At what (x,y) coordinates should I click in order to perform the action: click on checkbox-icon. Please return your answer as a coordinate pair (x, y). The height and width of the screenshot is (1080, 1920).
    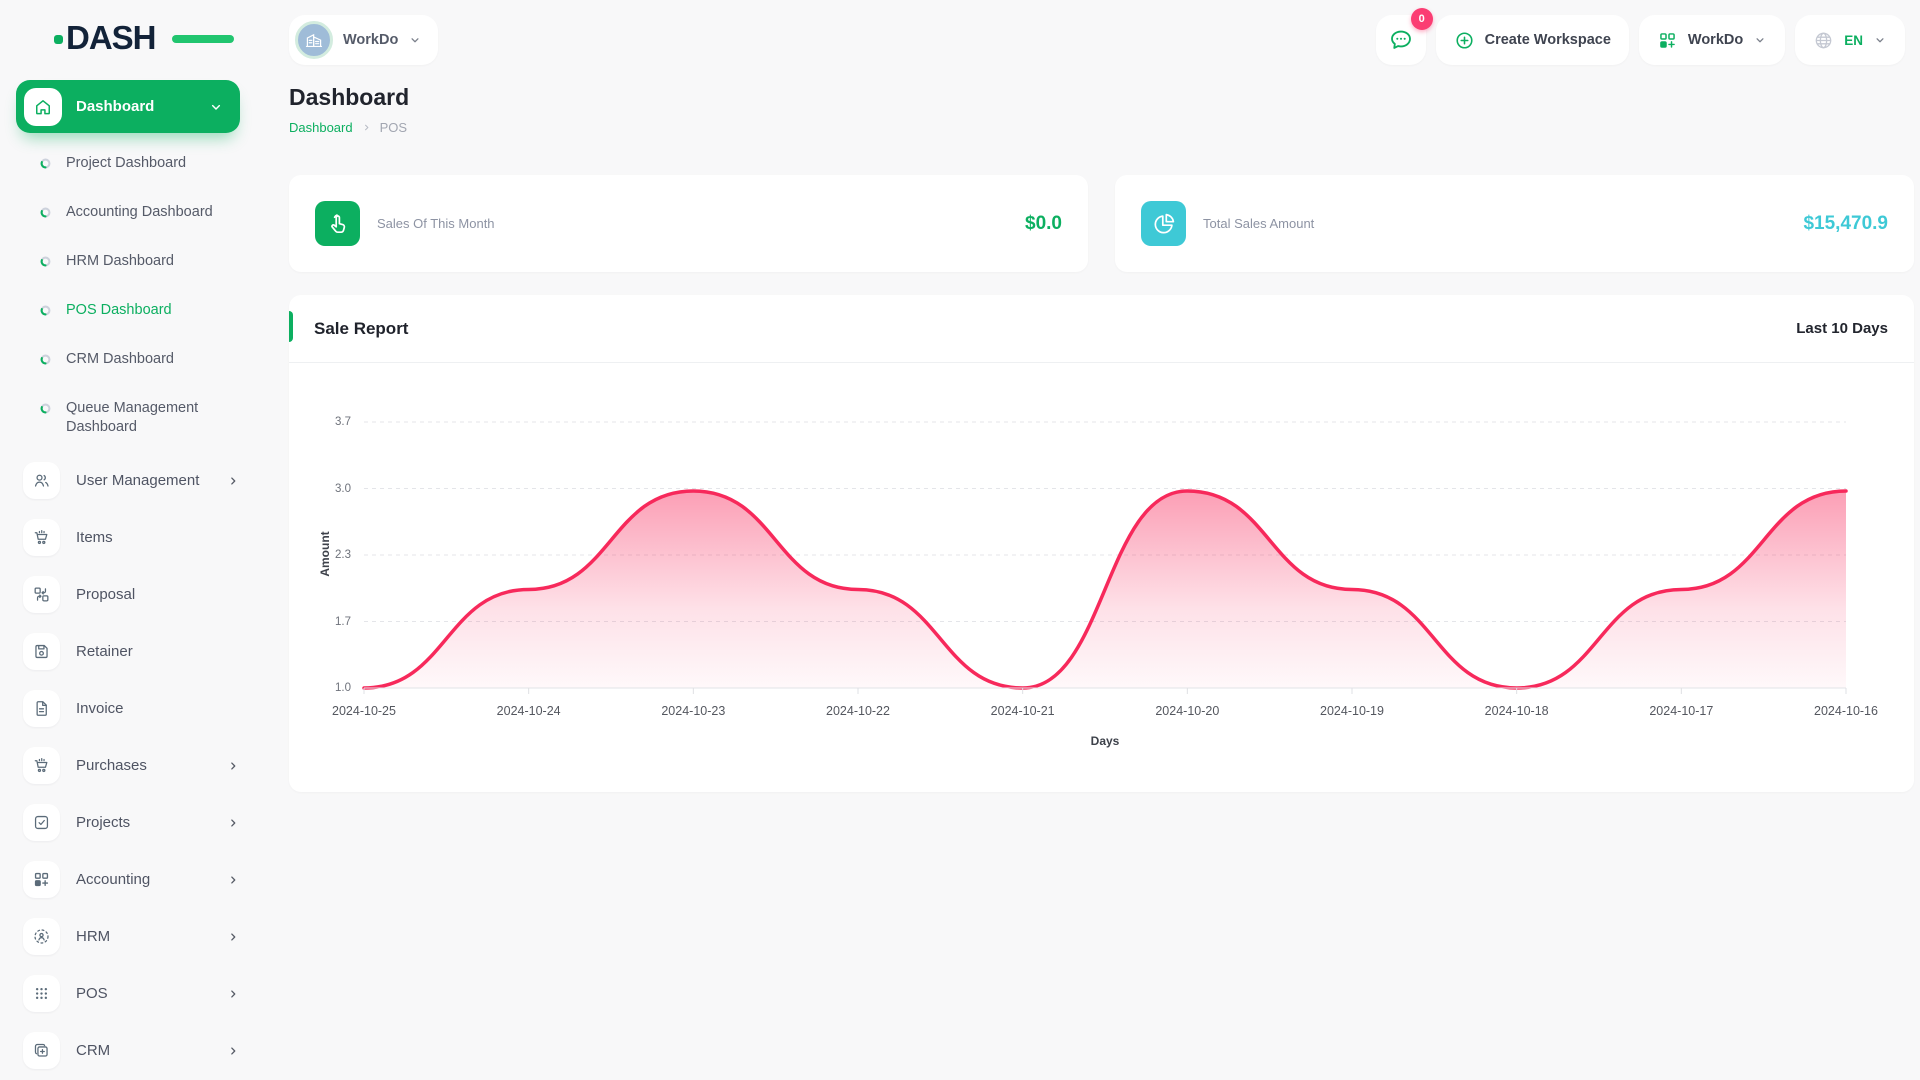
    Looking at the image, I should click on (41, 822).